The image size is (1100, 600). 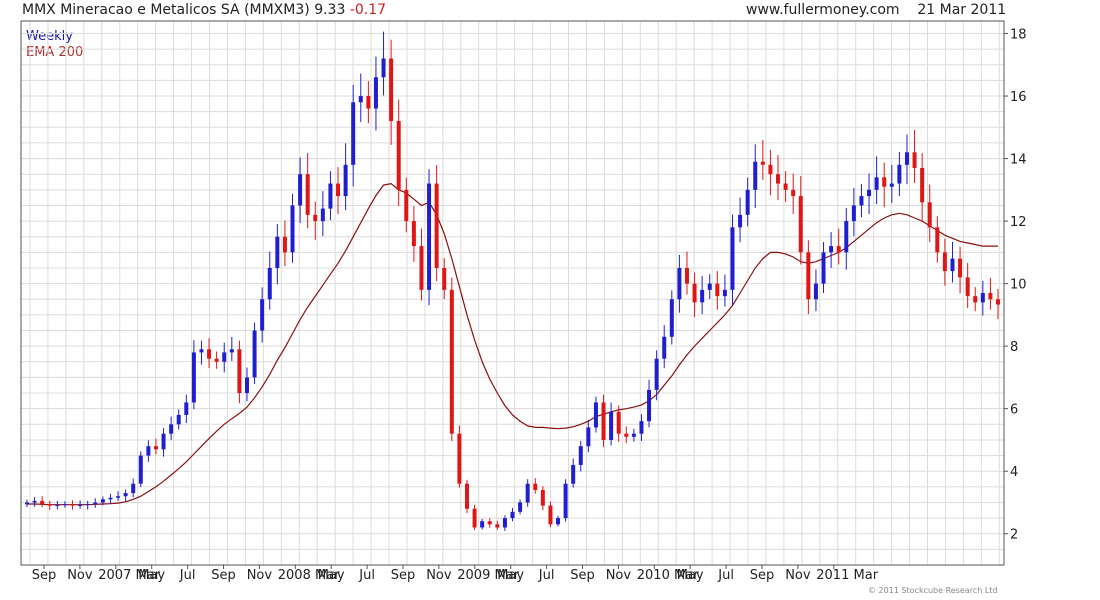 What do you see at coordinates (866, 575) in the screenshot?
I see `x-tick-label: Mar` at bounding box center [866, 575].